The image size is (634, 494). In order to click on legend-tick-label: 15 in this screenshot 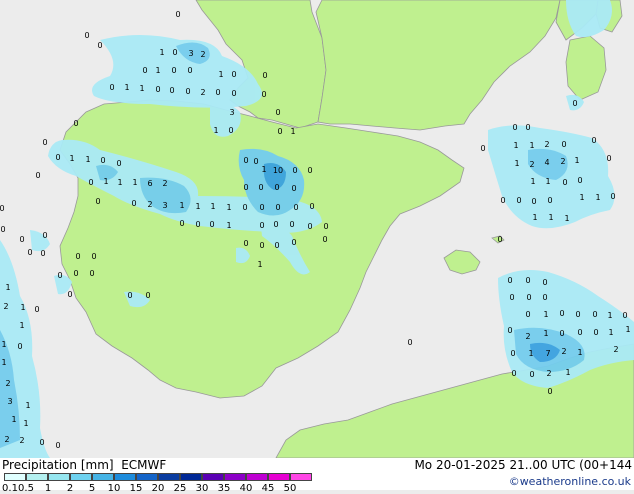, I will do `click(136, 488)`.